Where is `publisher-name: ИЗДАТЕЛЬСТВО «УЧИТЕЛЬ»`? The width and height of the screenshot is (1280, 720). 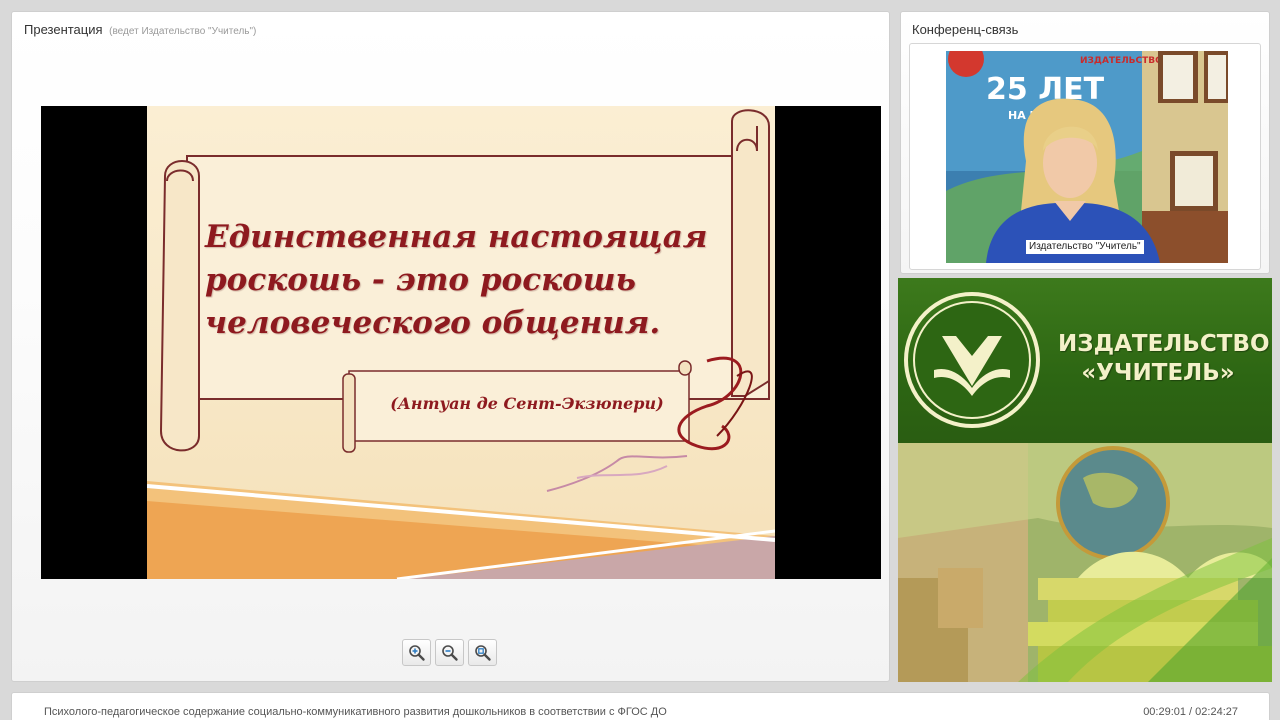
publisher-name: ИЗДАТЕЛЬСТВО «УЧИТЕЛЬ» is located at coordinates (1164, 358).